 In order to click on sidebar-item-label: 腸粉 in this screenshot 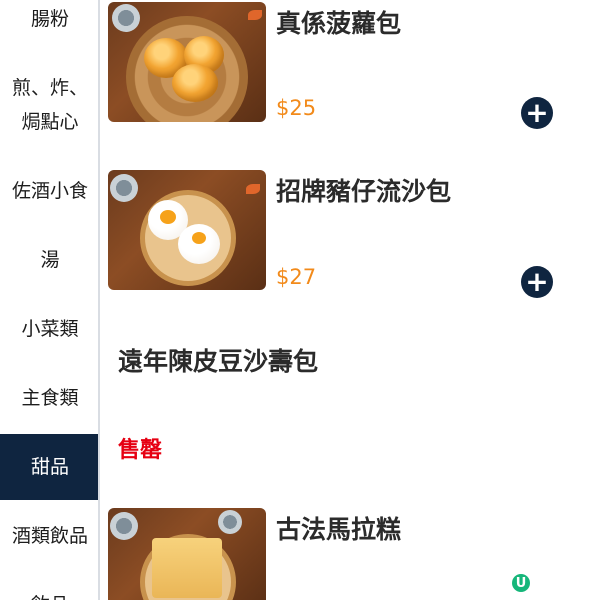, I will do `click(49, 19)`.